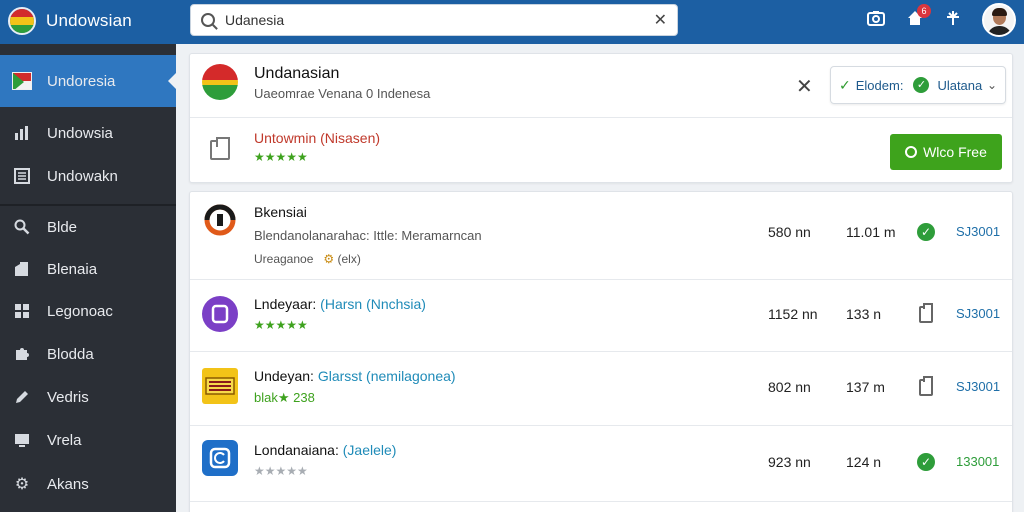 The image size is (1024, 512). Describe the element at coordinates (285, 304) in the screenshot. I see `list-item-name: Lndeyaar:` at that location.